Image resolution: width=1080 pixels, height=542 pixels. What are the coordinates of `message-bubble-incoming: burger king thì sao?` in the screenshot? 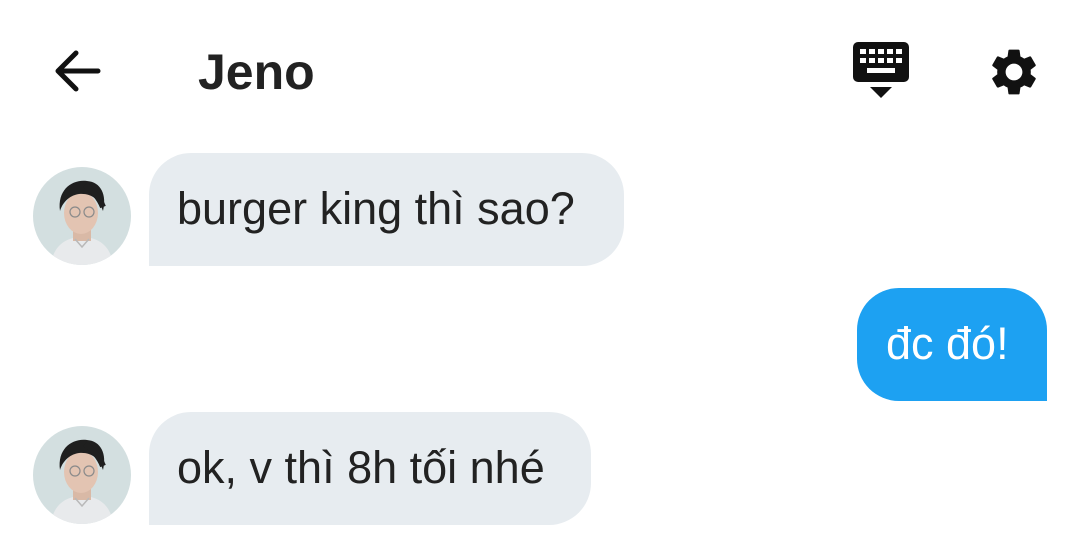 It's located at (386, 209).